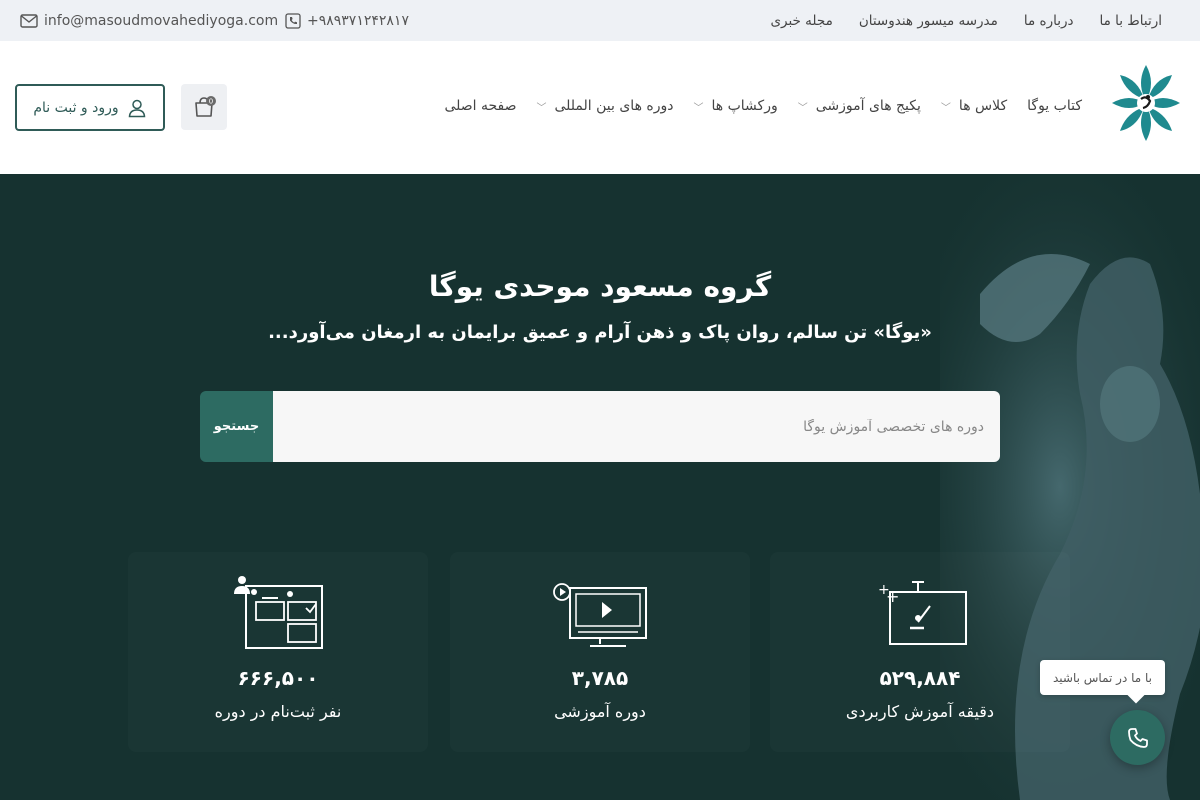 The image size is (1200, 800). I want to click on nav-yoga-book: کتاب یوگا, so click(1054, 106).